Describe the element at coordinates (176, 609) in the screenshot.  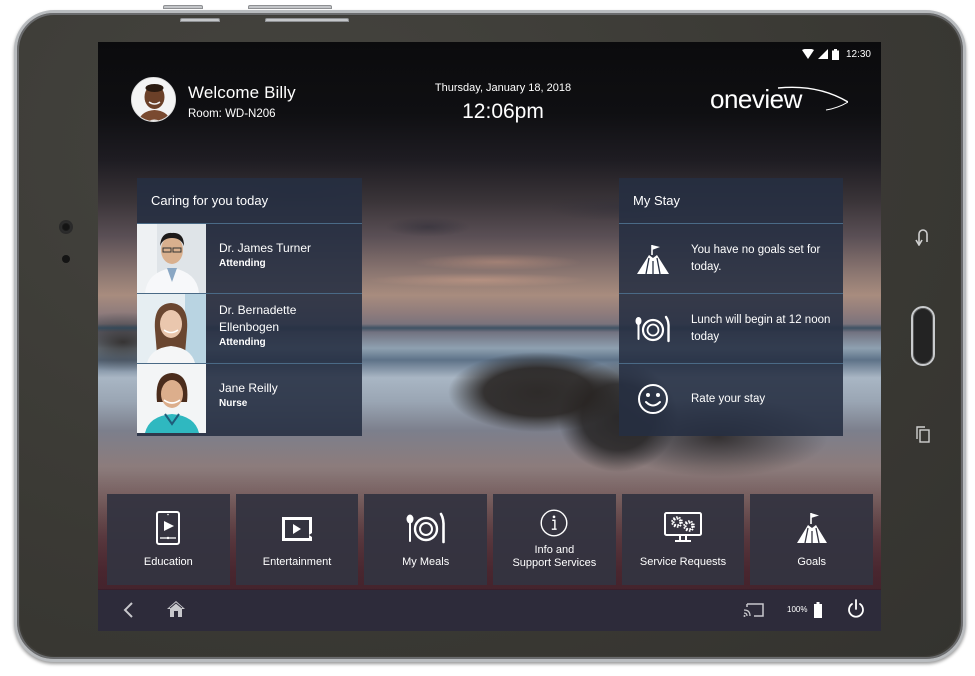
I see `home-icon` at that location.